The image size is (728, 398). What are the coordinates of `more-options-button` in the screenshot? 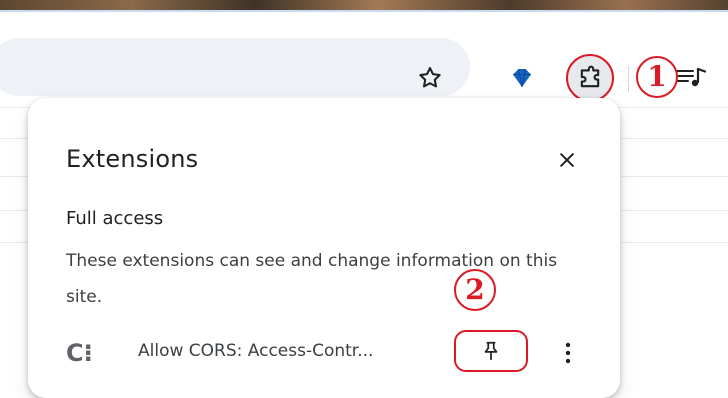 It's located at (568, 353).